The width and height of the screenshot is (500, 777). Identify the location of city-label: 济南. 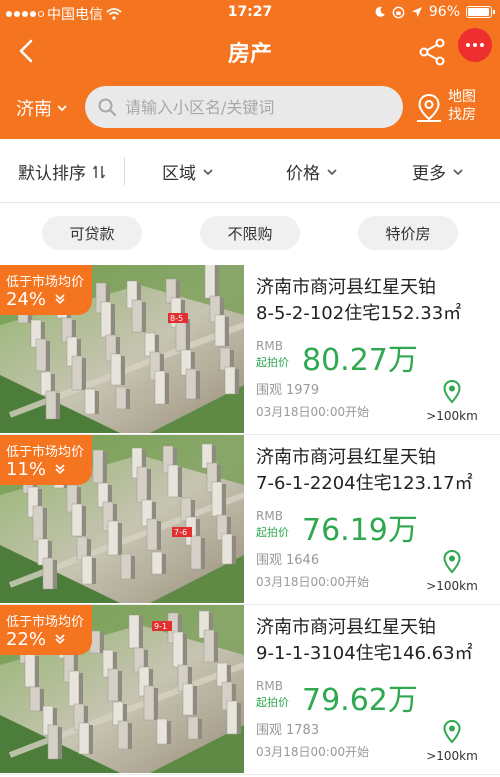
(34, 109).